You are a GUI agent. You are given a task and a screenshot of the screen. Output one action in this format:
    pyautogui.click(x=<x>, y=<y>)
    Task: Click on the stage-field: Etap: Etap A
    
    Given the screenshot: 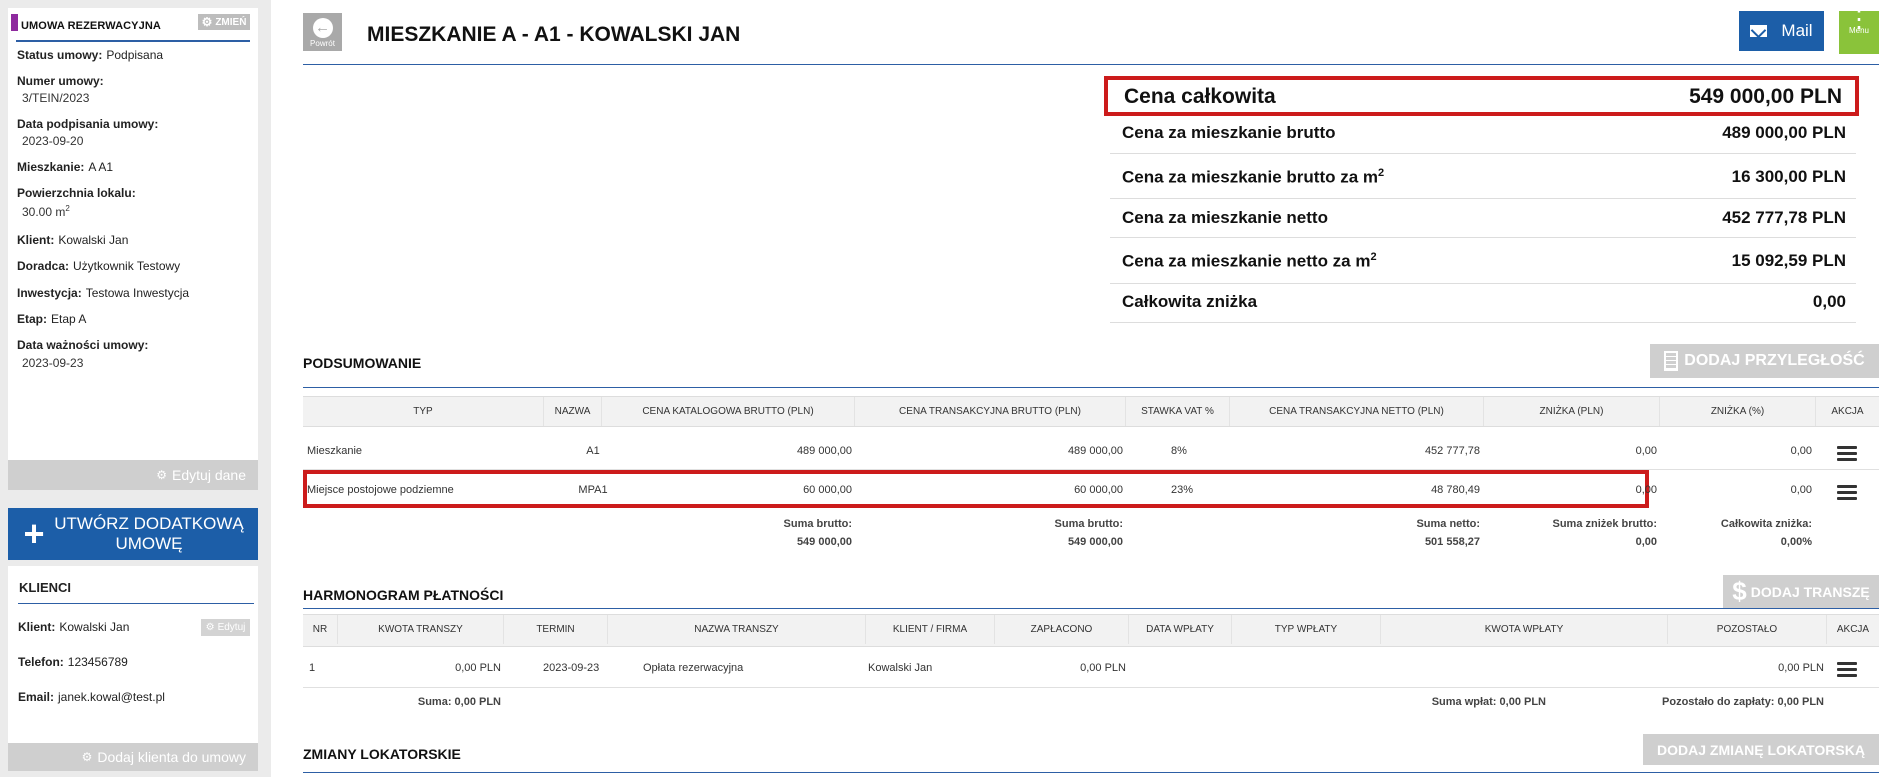 What is the action you would take?
    pyautogui.click(x=51, y=319)
    